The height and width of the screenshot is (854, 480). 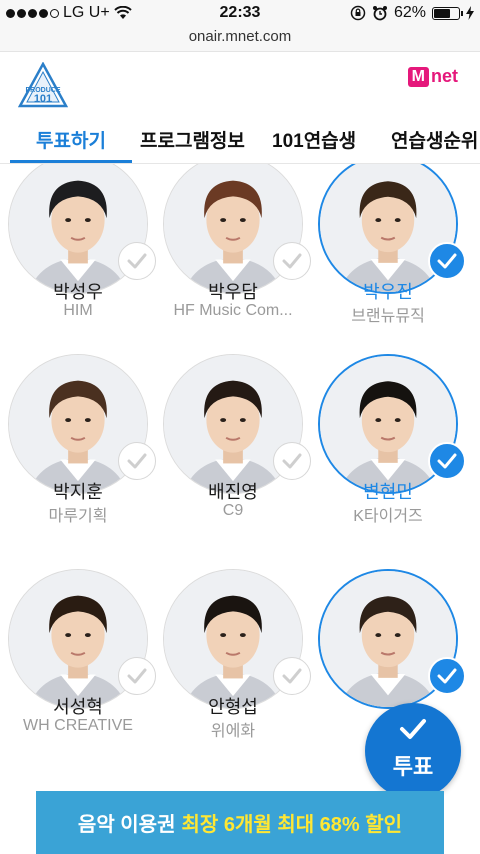 I want to click on banner-highlight-text: 최장 6개월 최대 68% 할인, so click(x=292, y=825).